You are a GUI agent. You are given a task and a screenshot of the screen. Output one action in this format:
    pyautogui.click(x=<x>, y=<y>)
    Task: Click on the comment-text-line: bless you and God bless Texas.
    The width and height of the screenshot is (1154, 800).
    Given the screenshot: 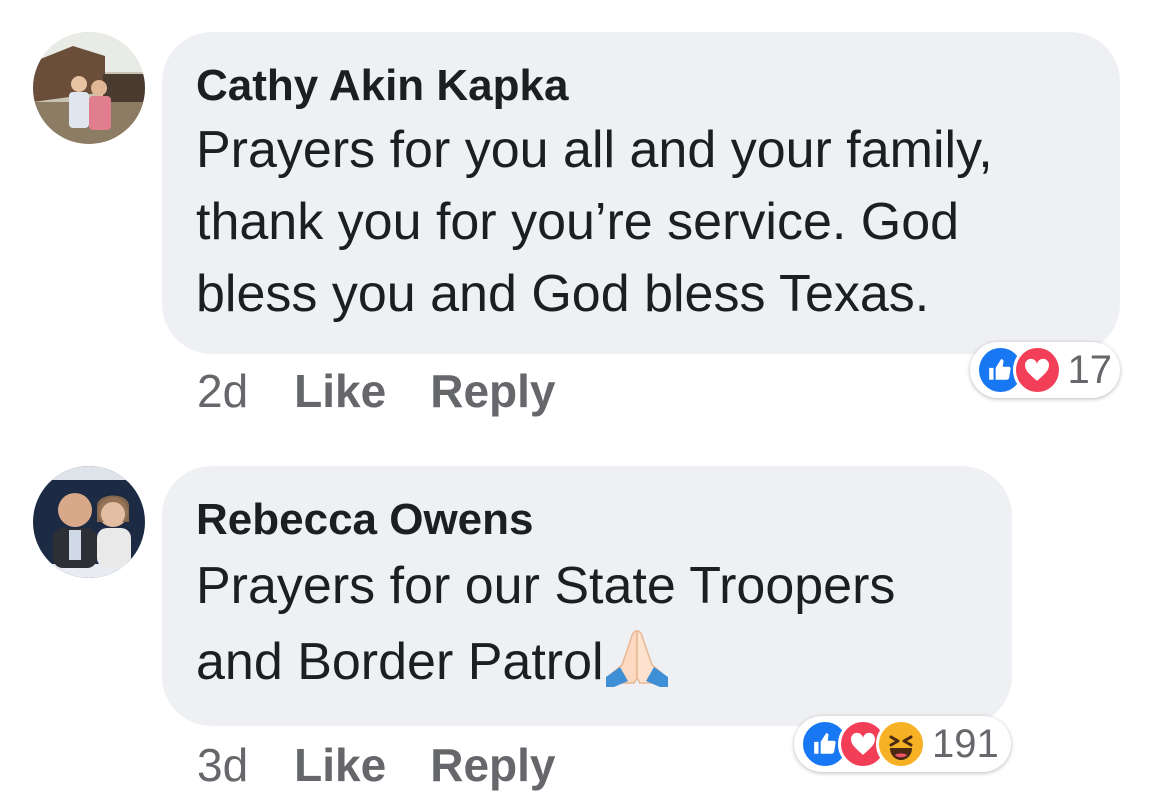 What is the action you would take?
    pyautogui.click(x=563, y=294)
    